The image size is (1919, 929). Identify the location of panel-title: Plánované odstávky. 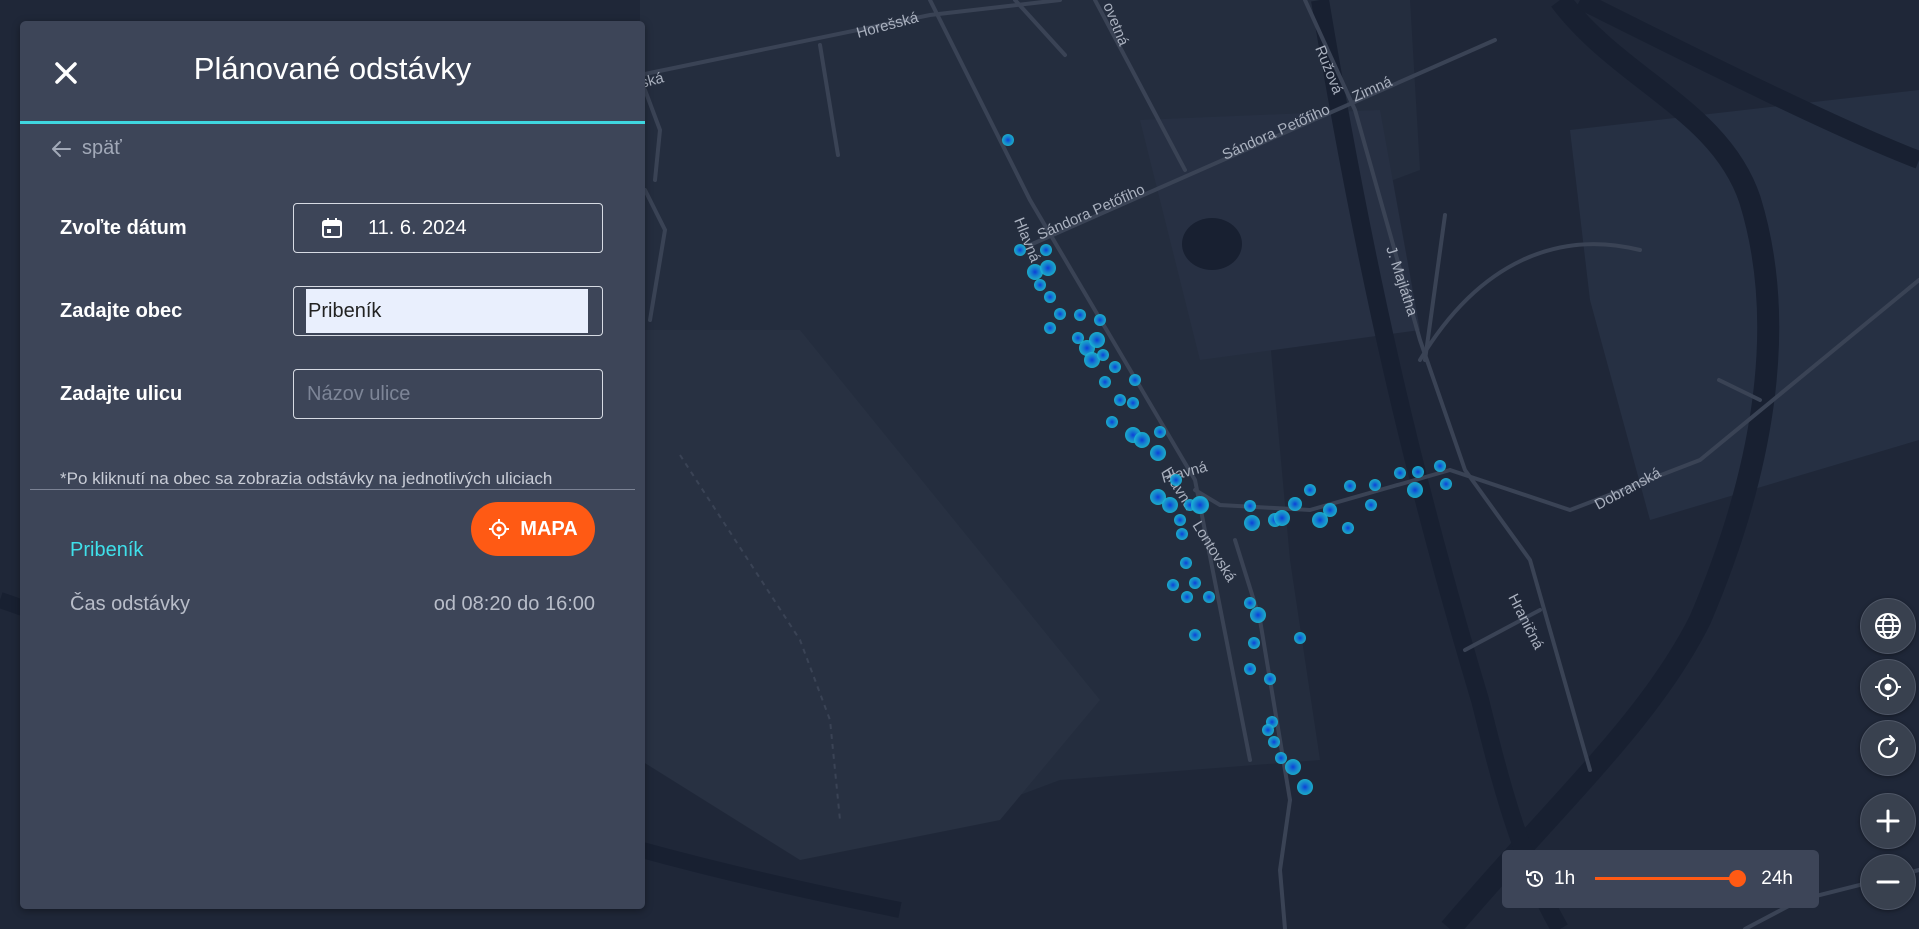
(332, 68).